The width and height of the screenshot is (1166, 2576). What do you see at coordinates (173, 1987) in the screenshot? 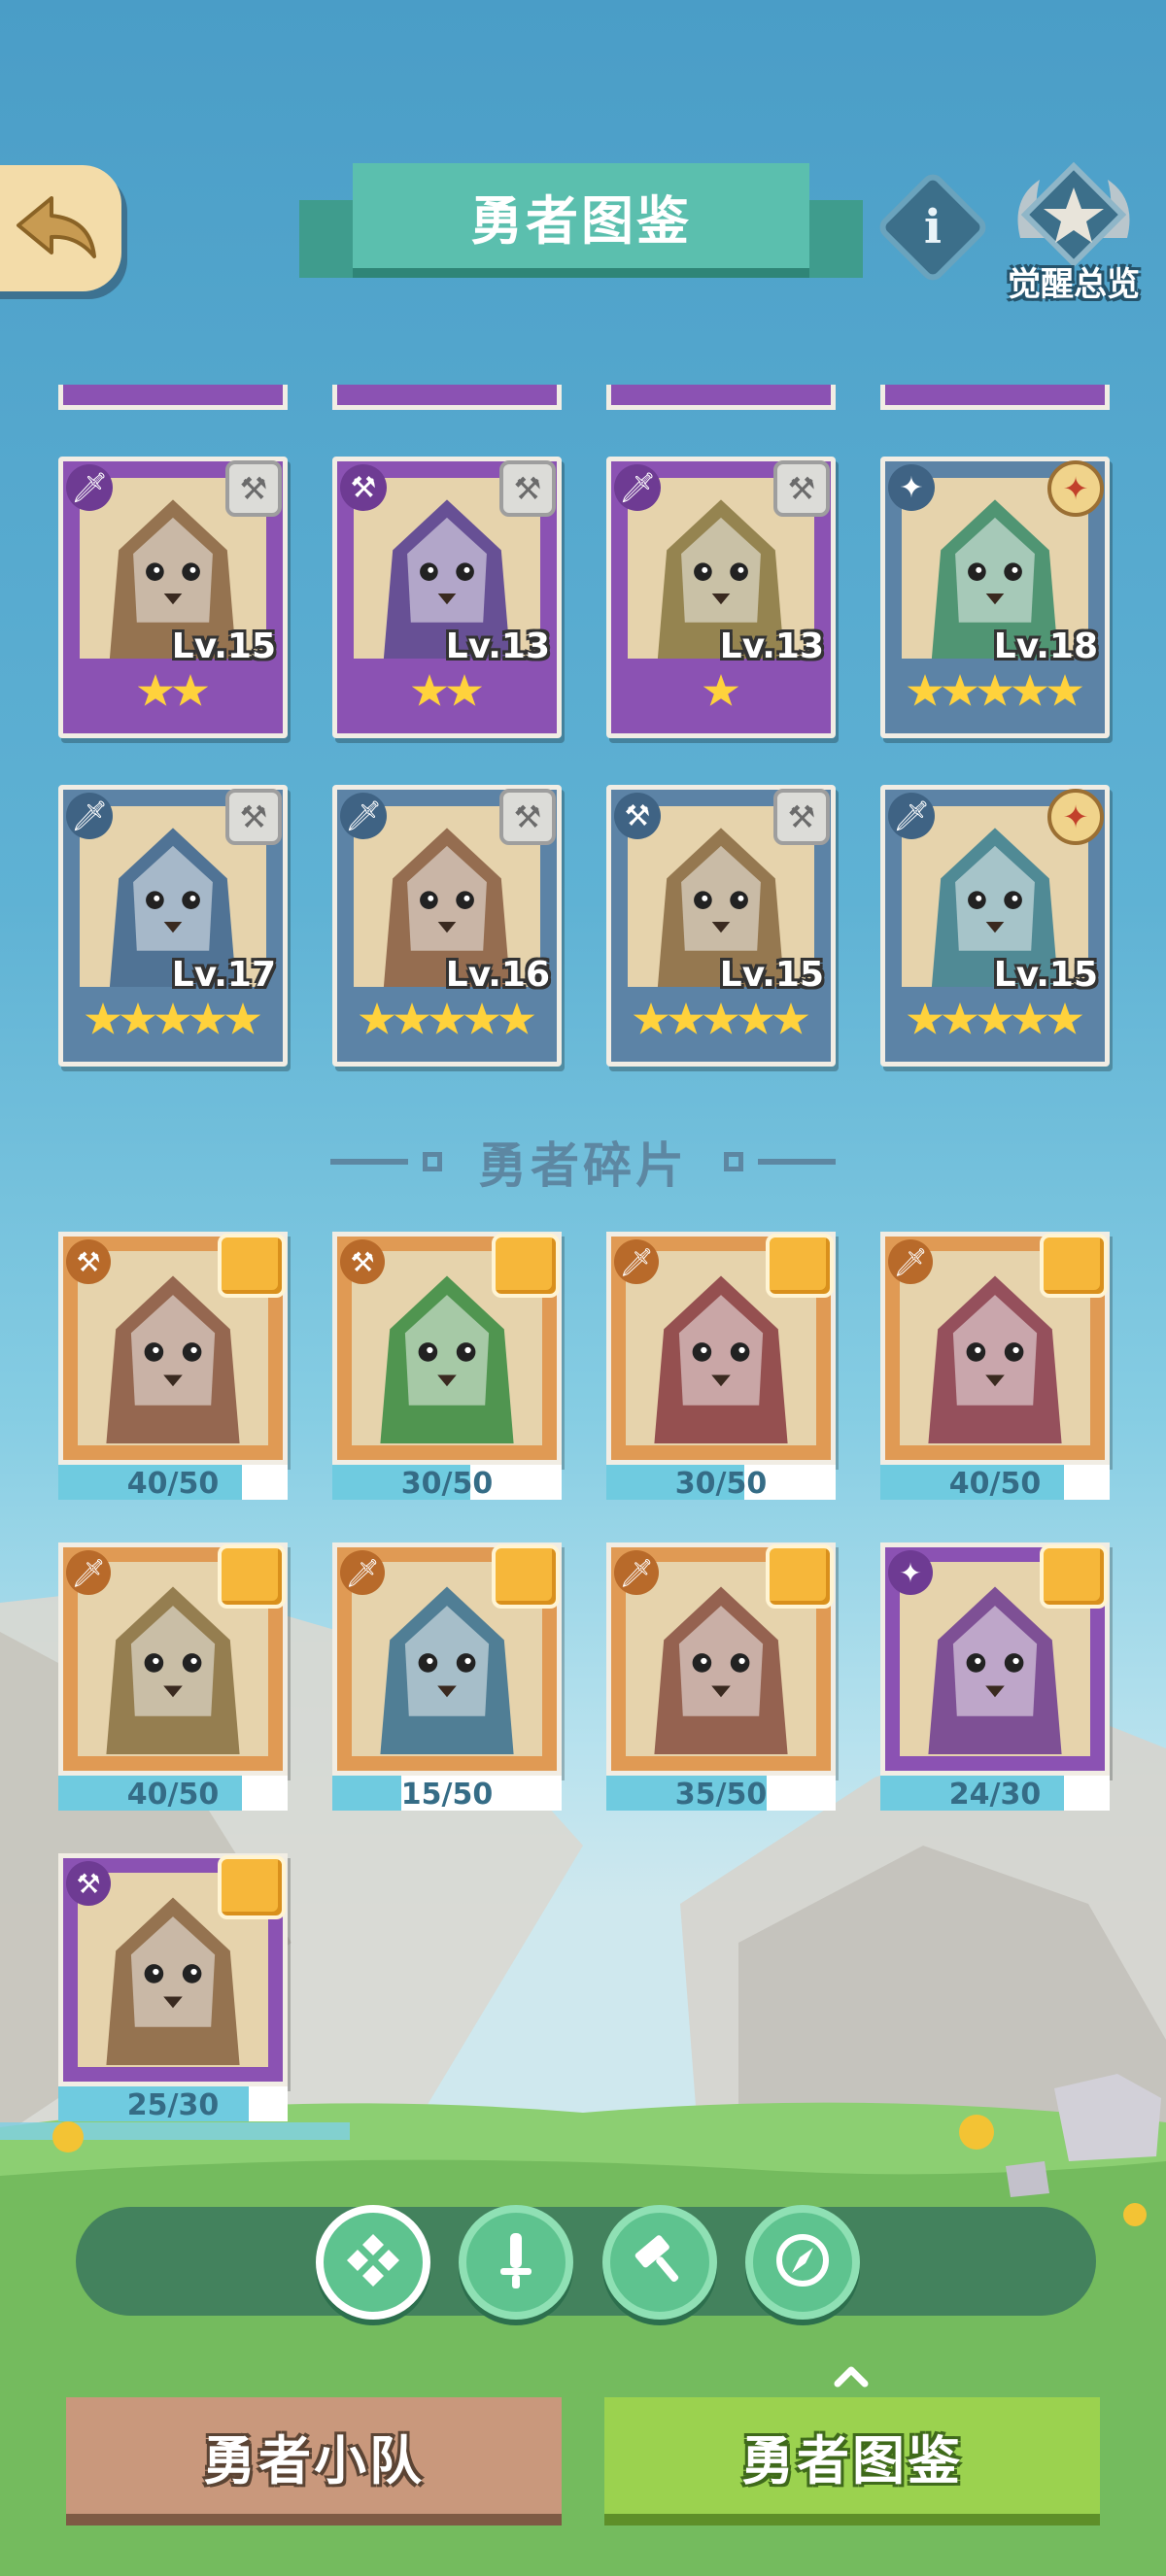
I see `hero-fragment-card: ⚒ 25/30` at bounding box center [173, 1987].